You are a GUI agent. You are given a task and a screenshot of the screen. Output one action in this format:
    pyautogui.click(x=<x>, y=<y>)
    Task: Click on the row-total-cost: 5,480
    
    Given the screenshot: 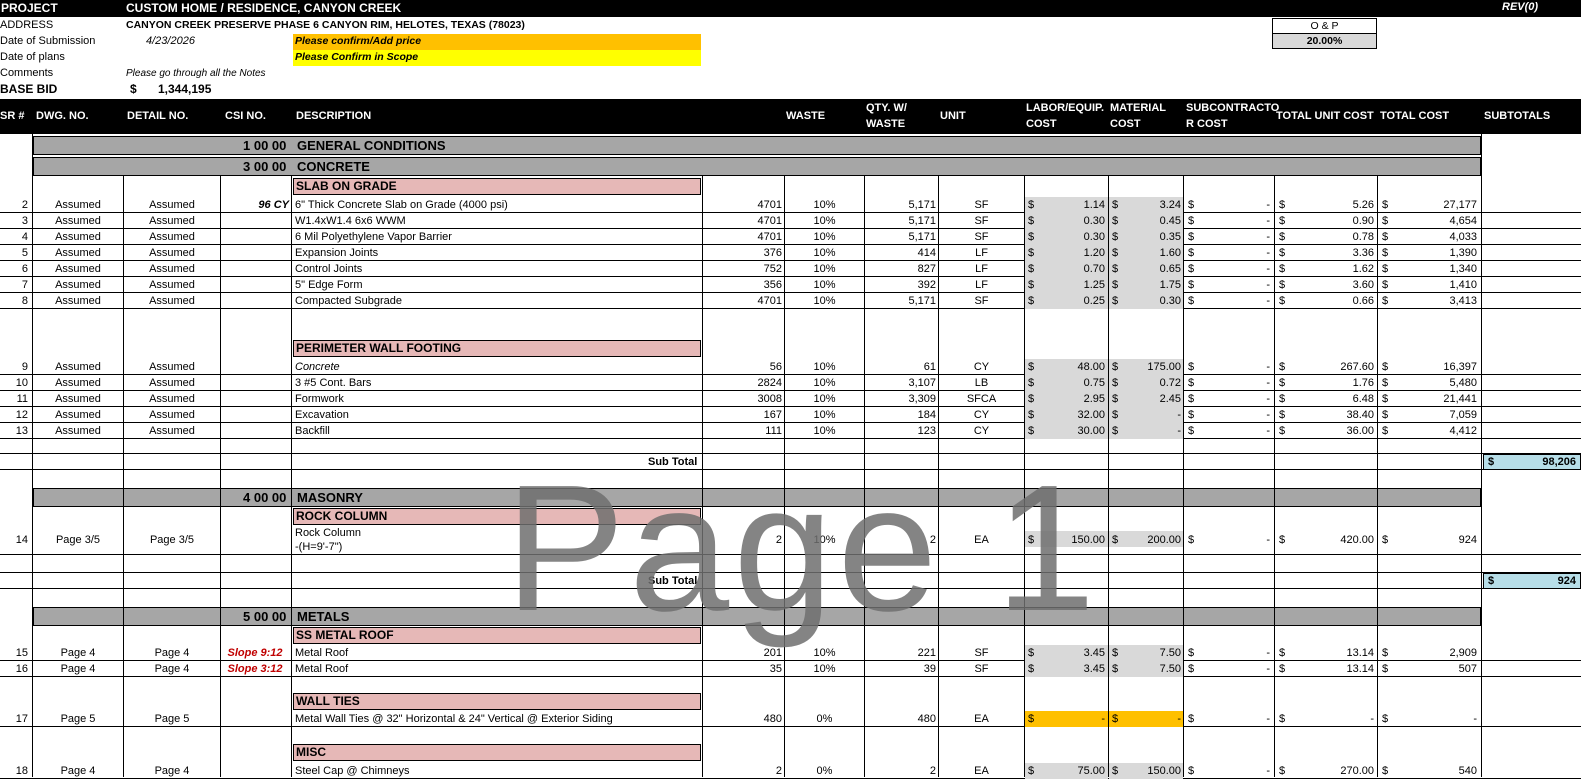 What is the action you would take?
    pyautogui.click(x=1427, y=383)
    